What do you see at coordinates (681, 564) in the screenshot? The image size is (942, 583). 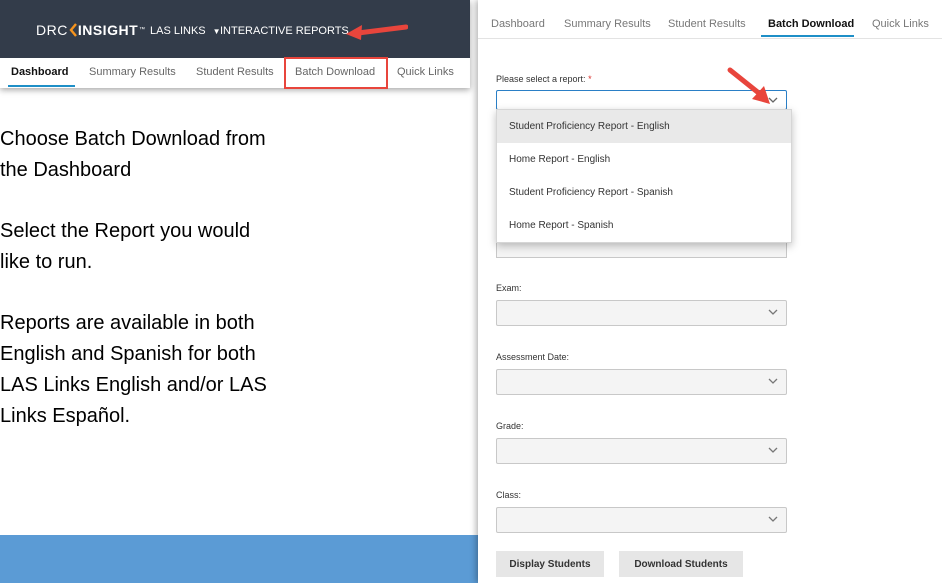 I see `download-students-button: Download Students` at bounding box center [681, 564].